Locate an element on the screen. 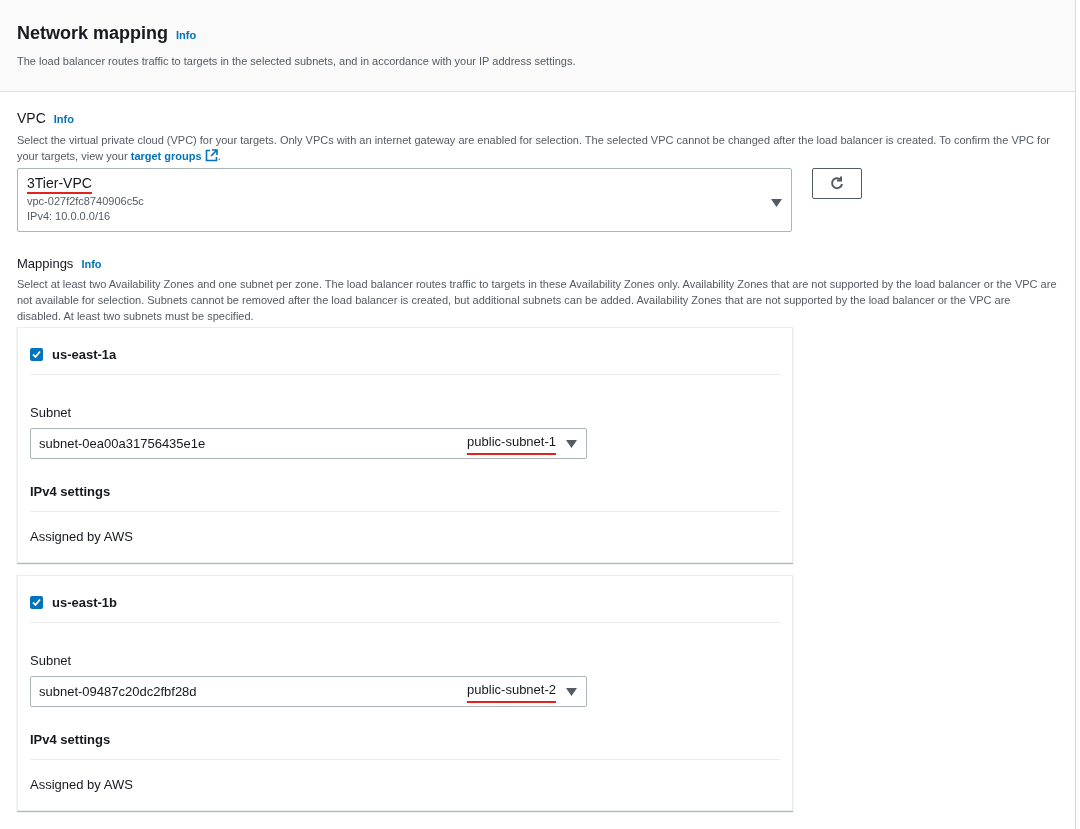 The height and width of the screenshot is (829, 1080). field-description: Select the virtual private cloud (VPC) for your targets. Only VPCs with an internet gateway are enabled for selection. The selected VPC cannot be changed after the load balancer is created. To confirm the VPC for your targets, view your target groups . is located at coordinates (534, 148).